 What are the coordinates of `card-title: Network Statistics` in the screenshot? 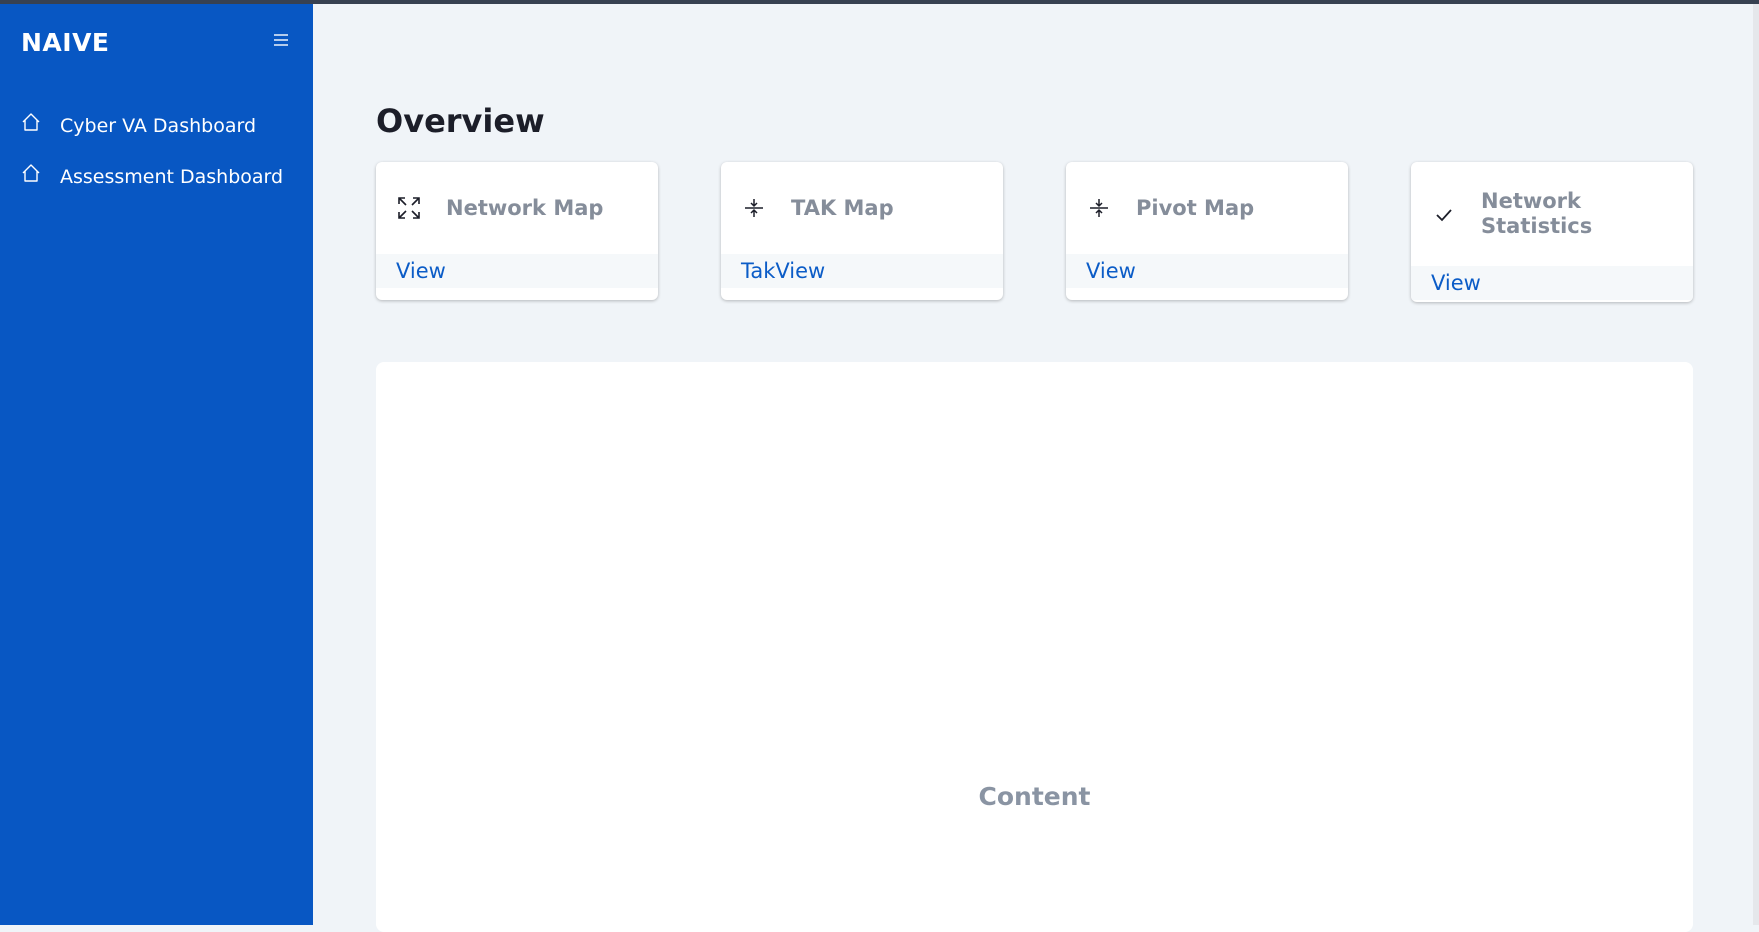 It's located at (1537, 213).